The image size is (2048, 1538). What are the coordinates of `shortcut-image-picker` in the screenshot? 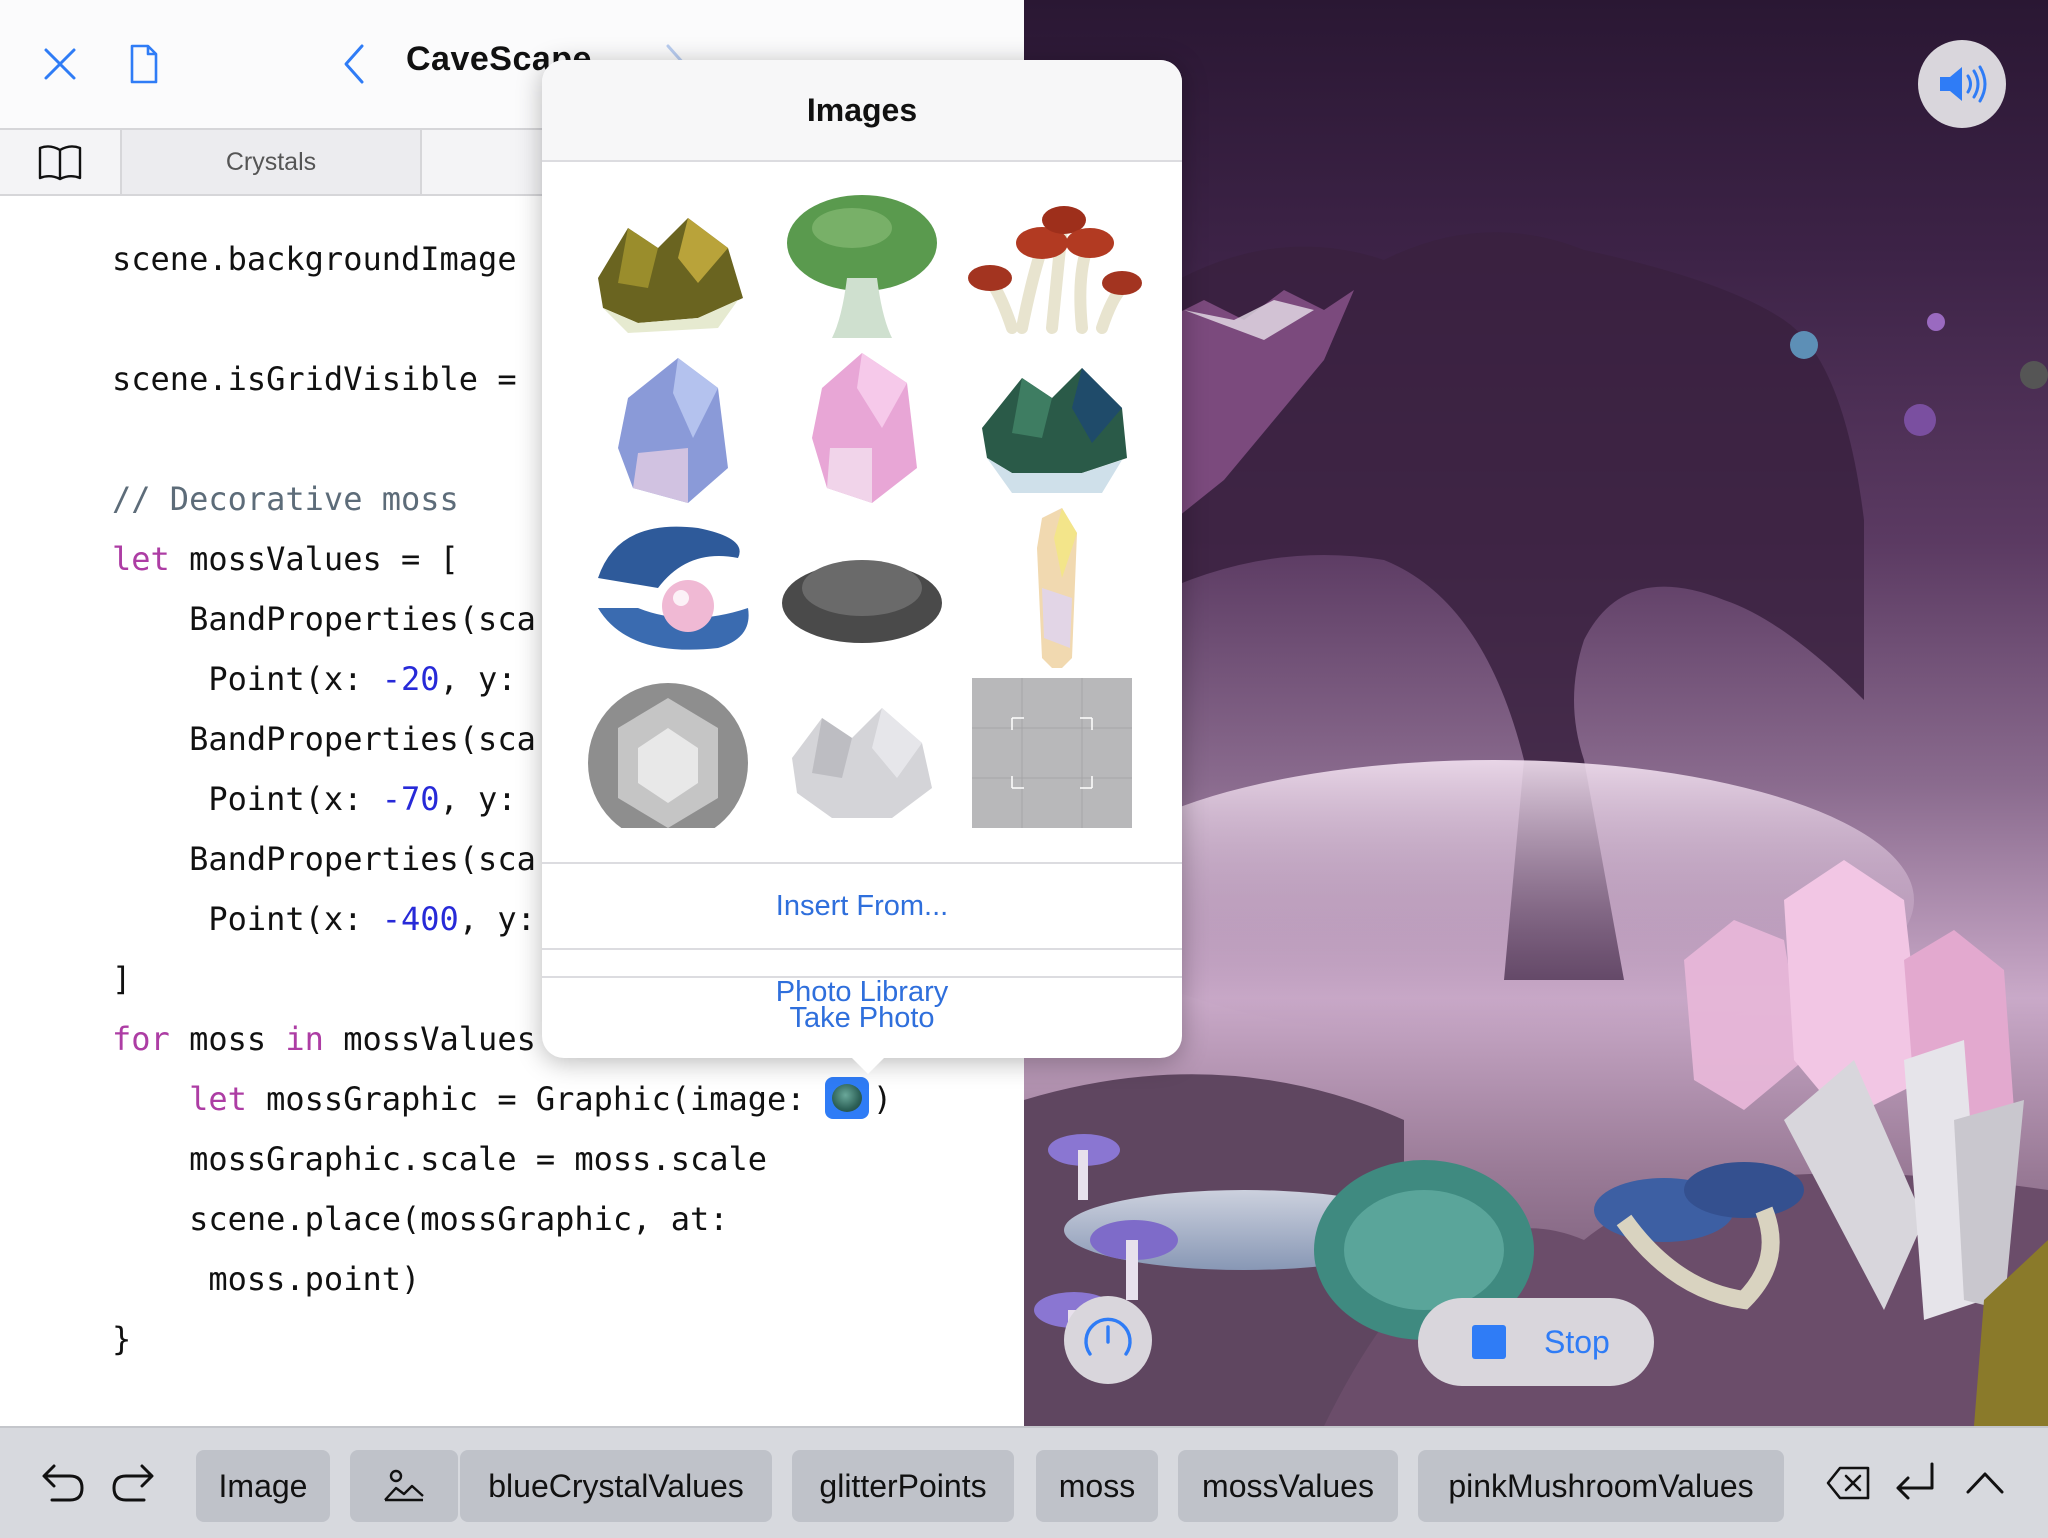 It's located at (404, 1486).